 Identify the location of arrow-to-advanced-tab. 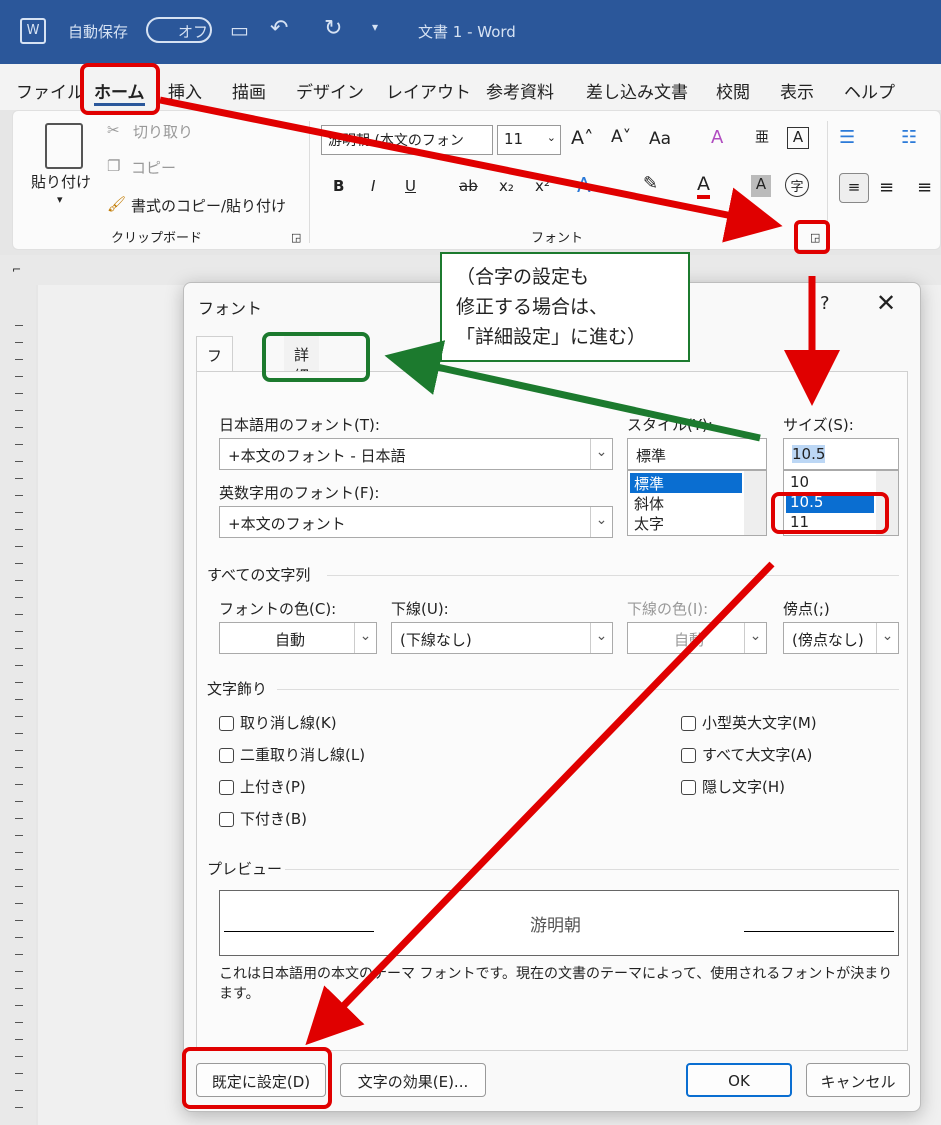
(572, 391).